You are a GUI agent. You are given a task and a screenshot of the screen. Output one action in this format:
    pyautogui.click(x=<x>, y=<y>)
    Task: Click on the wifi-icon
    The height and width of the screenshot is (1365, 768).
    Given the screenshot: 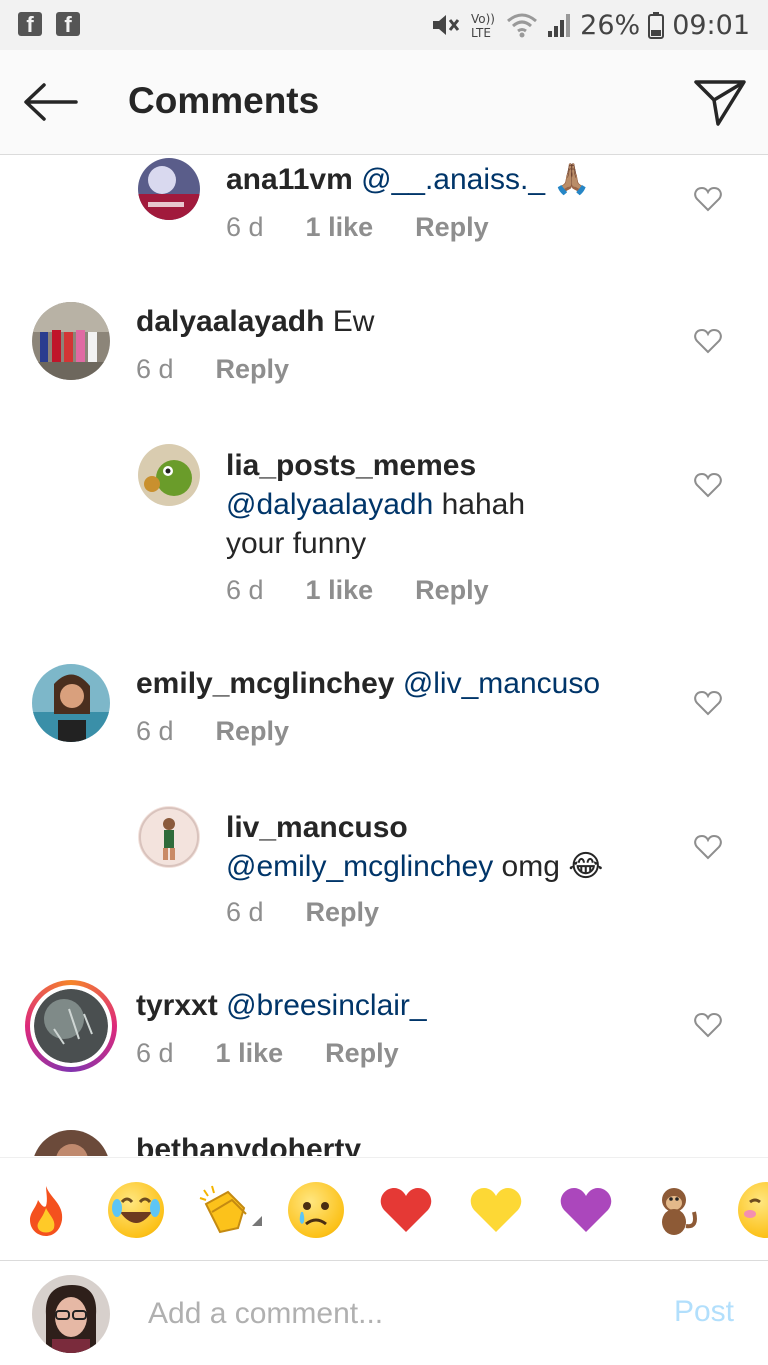 What is the action you would take?
    pyautogui.click(x=522, y=25)
    